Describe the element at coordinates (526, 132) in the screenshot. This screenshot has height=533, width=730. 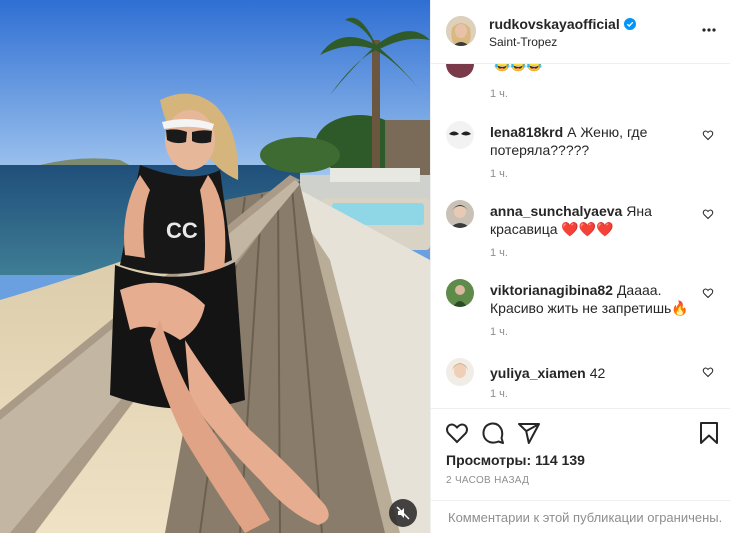
I see `comment-username: lena818krd` at that location.